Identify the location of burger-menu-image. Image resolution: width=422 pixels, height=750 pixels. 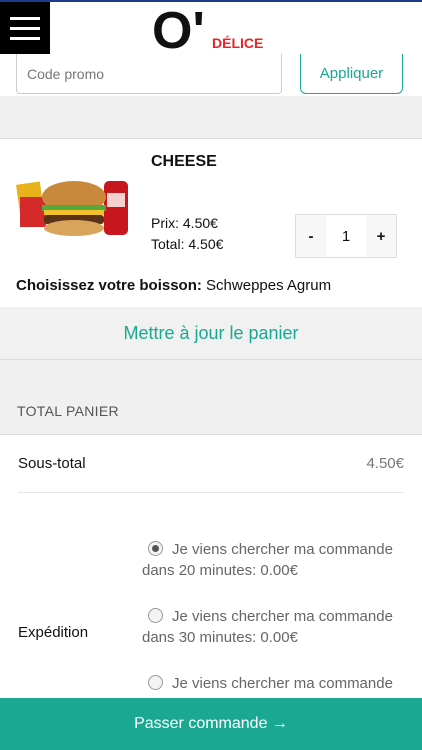
(72, 208).